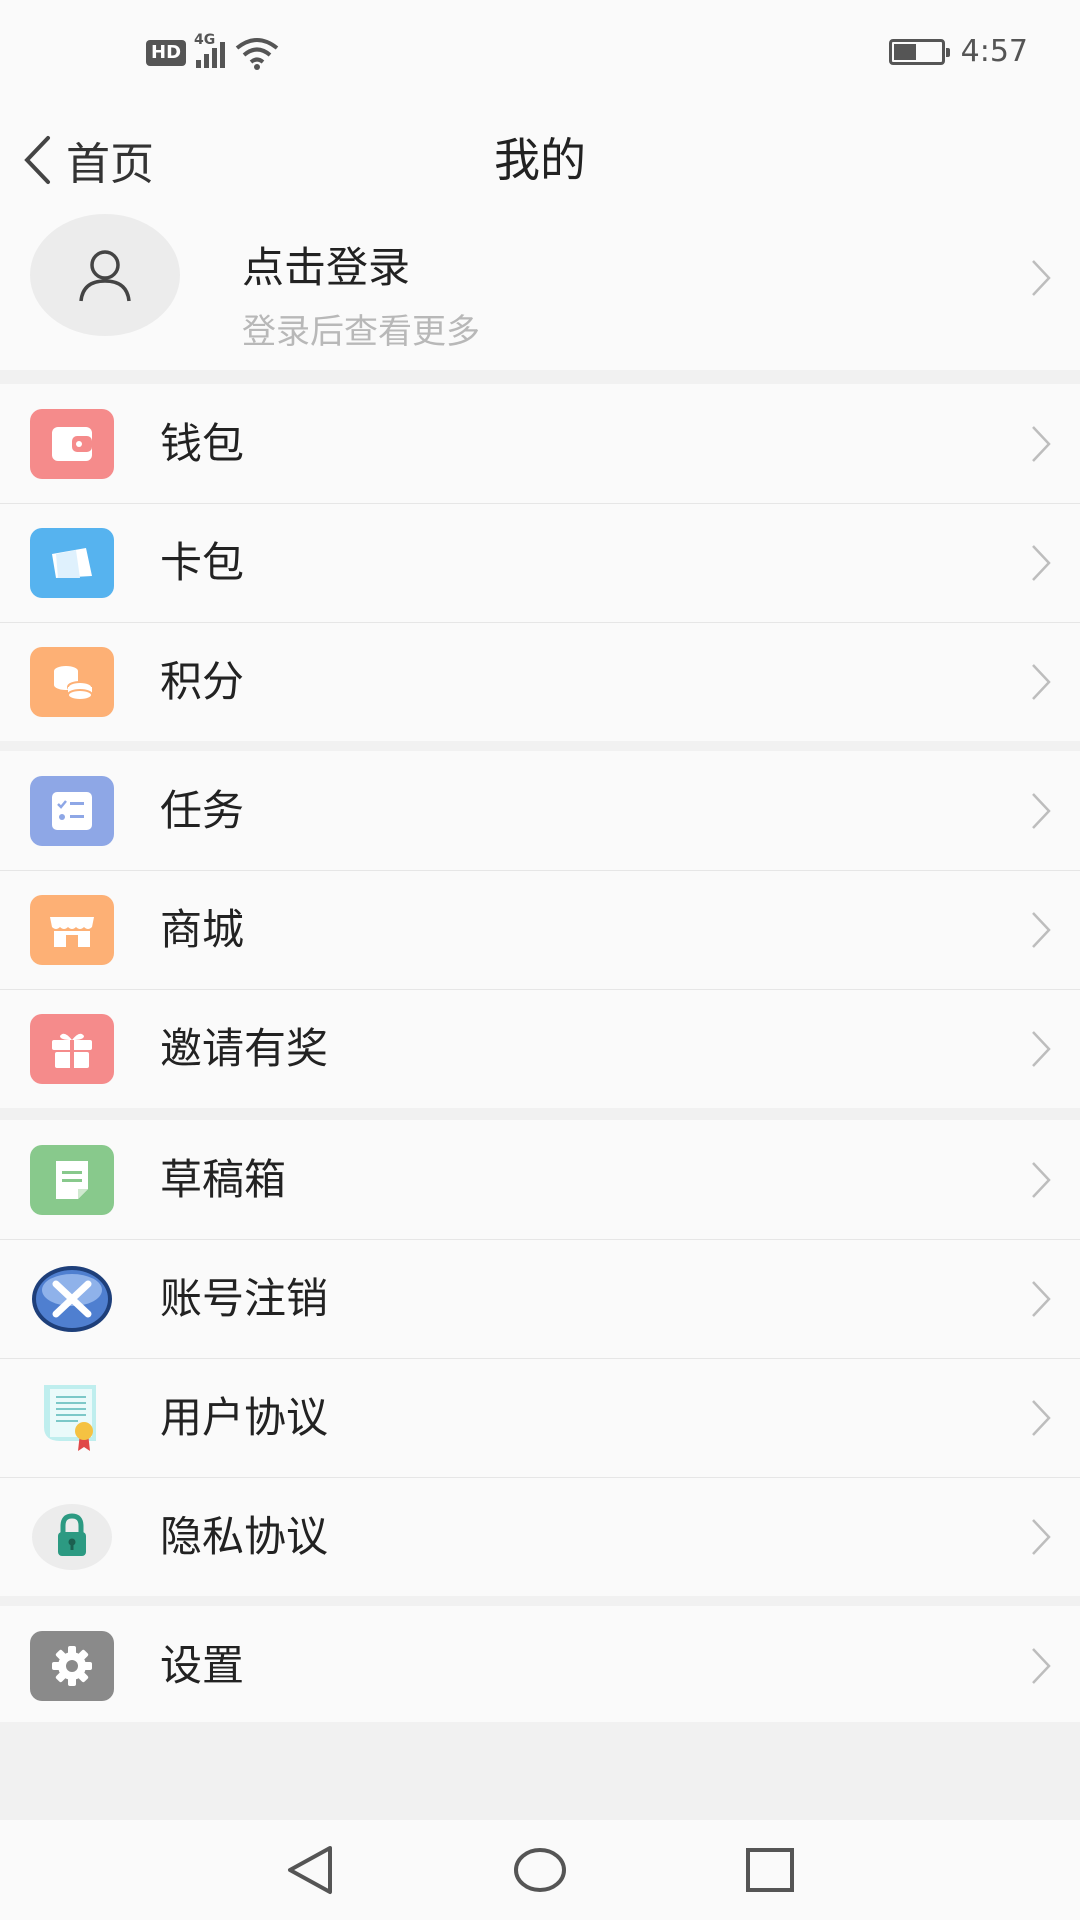 The width and height of the screenshot is (1080, 1920). Describe the element at coordinates (361, 332) in the screenshot. I see `login-subtitle: 登录后查看更多` at that location.